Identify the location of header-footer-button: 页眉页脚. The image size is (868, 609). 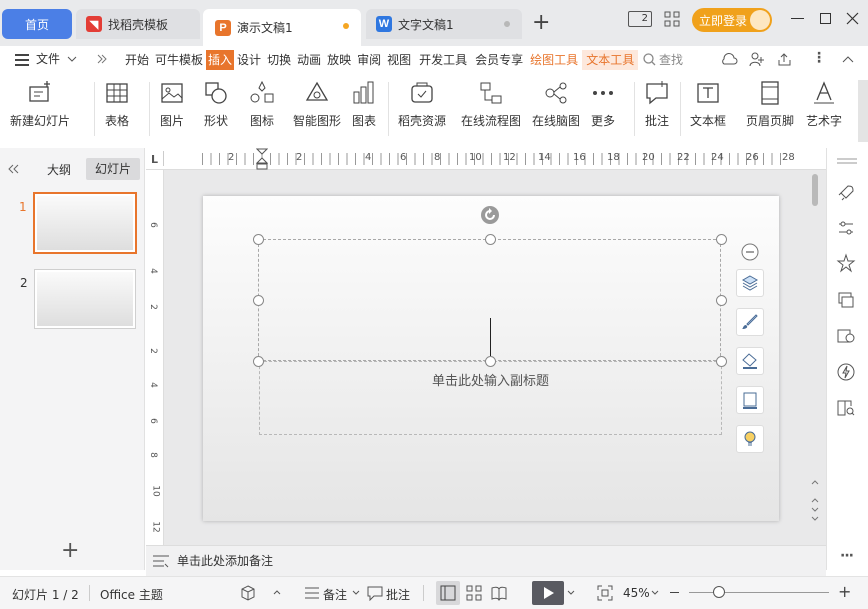
(770, 104).